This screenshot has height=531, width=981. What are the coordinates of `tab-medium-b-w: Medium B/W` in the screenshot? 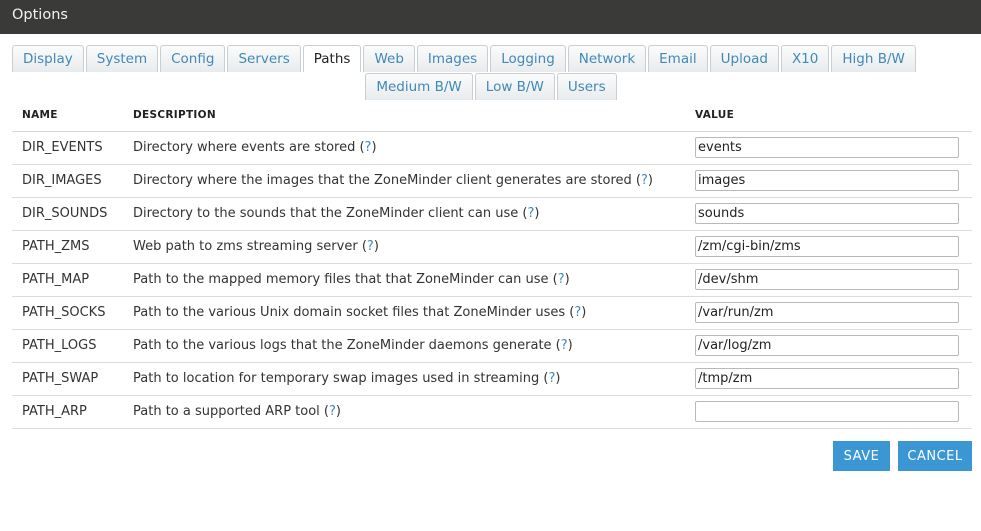 It's located at (419, 86).